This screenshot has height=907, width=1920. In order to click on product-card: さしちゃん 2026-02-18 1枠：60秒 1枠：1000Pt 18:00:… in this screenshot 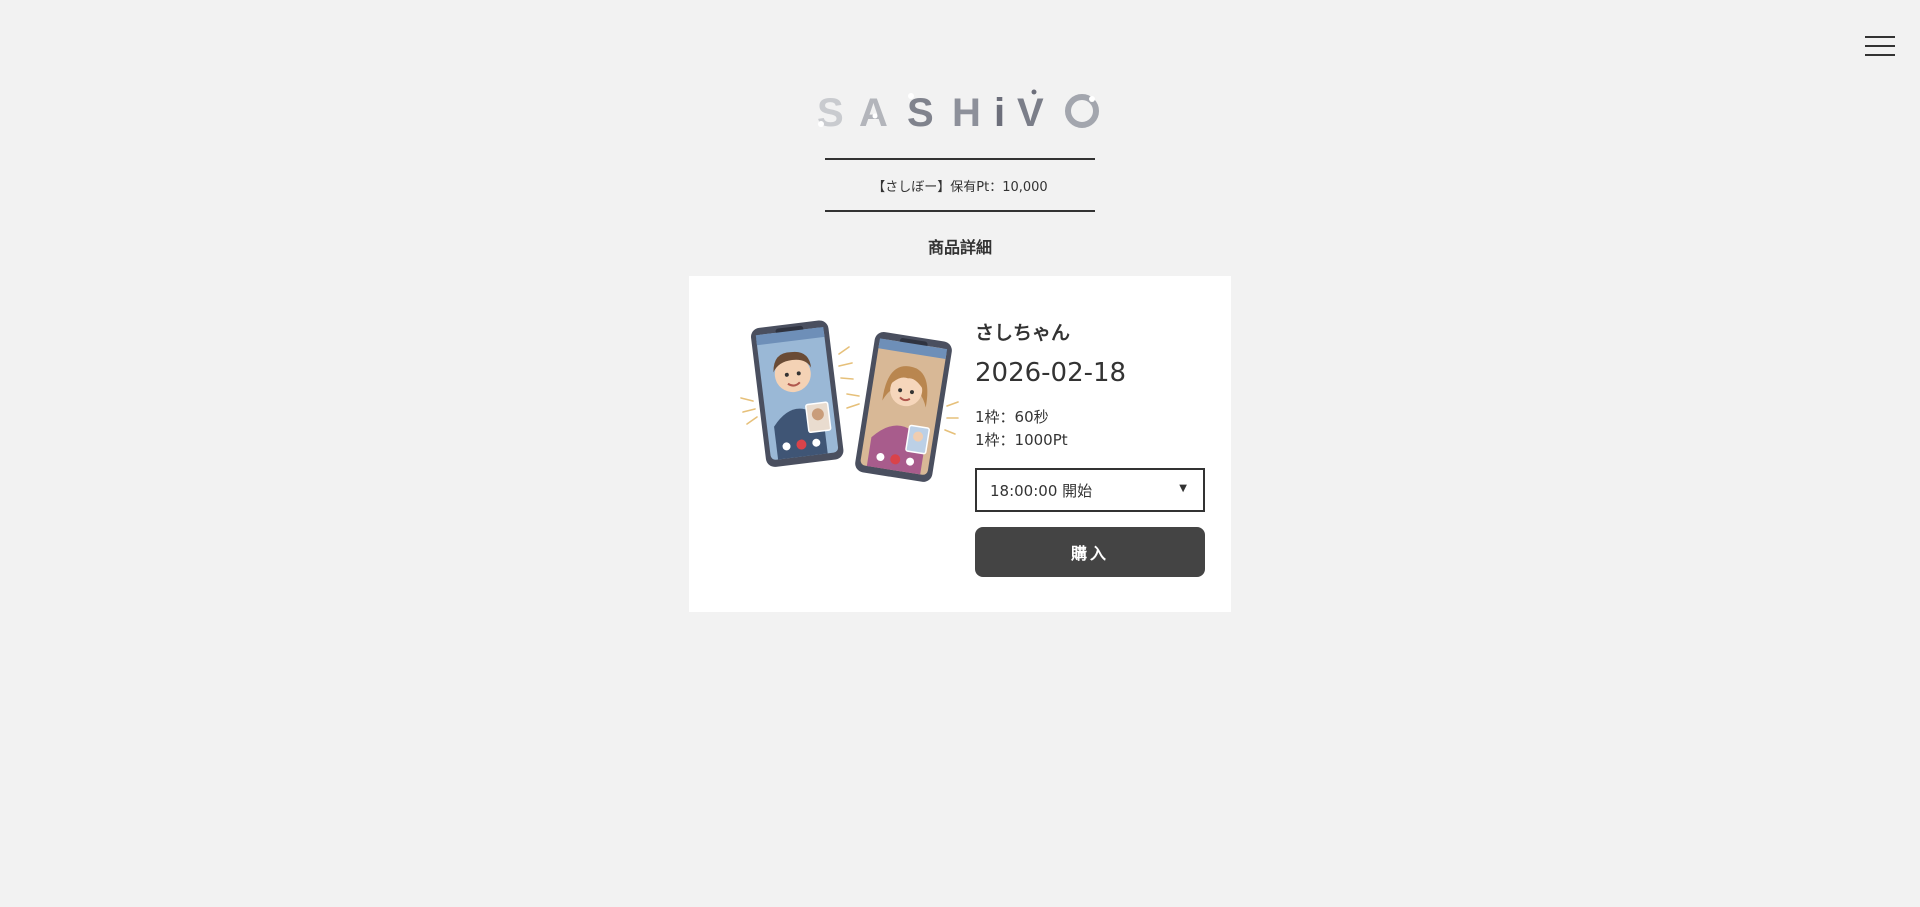, I will do `click(960, 444)`.